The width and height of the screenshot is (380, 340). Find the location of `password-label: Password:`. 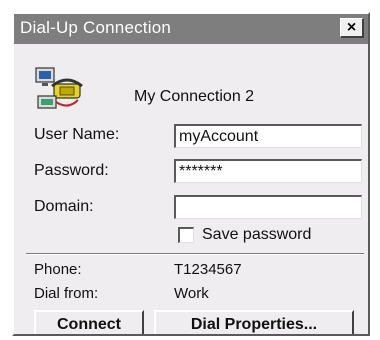

password-label: Password: is located at coordinates (71, 170).